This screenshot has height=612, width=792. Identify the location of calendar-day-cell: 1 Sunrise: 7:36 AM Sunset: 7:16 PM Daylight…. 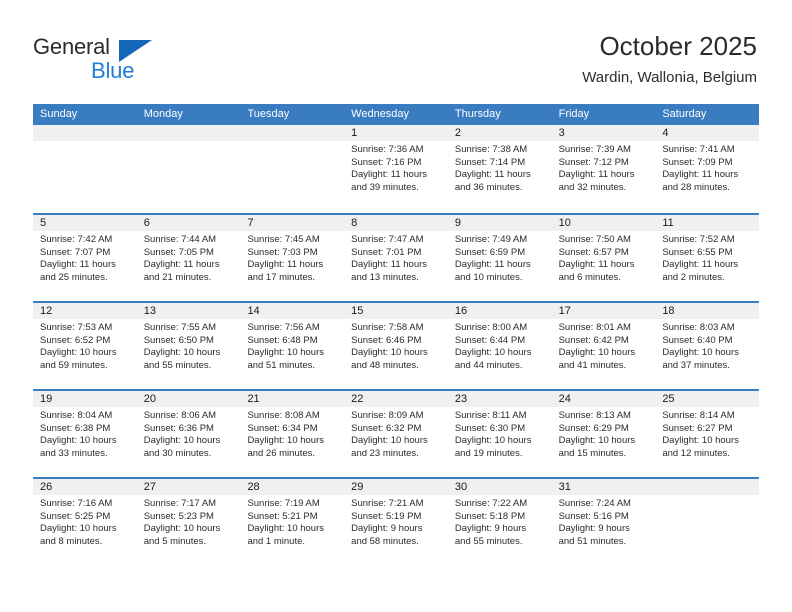
(396, 169).